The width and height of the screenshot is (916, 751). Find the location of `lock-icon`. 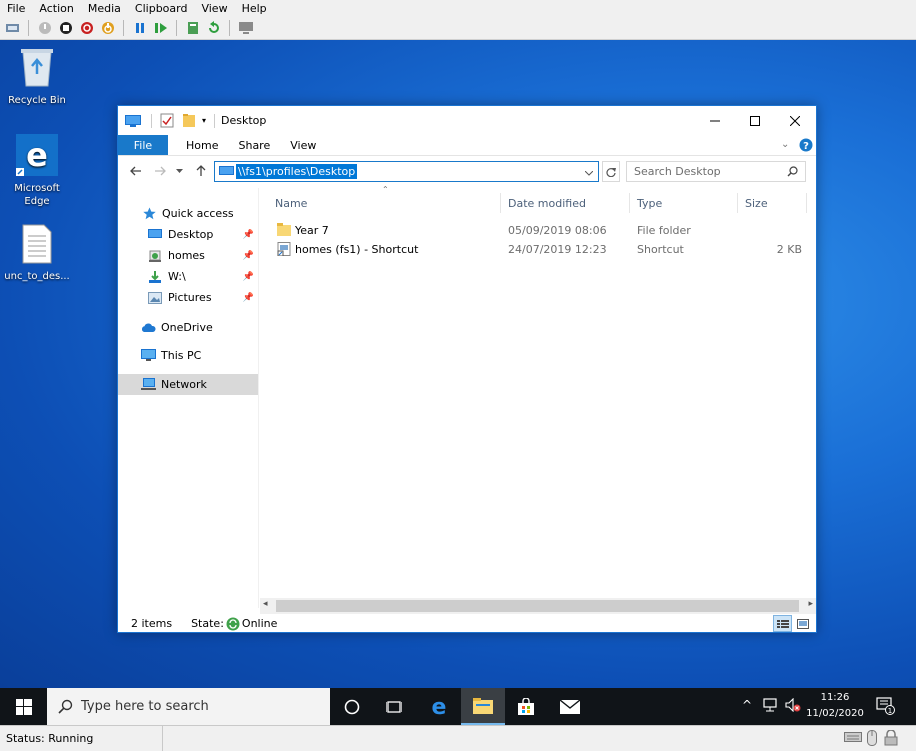

lock-icon is located at coordinates (891, 739).